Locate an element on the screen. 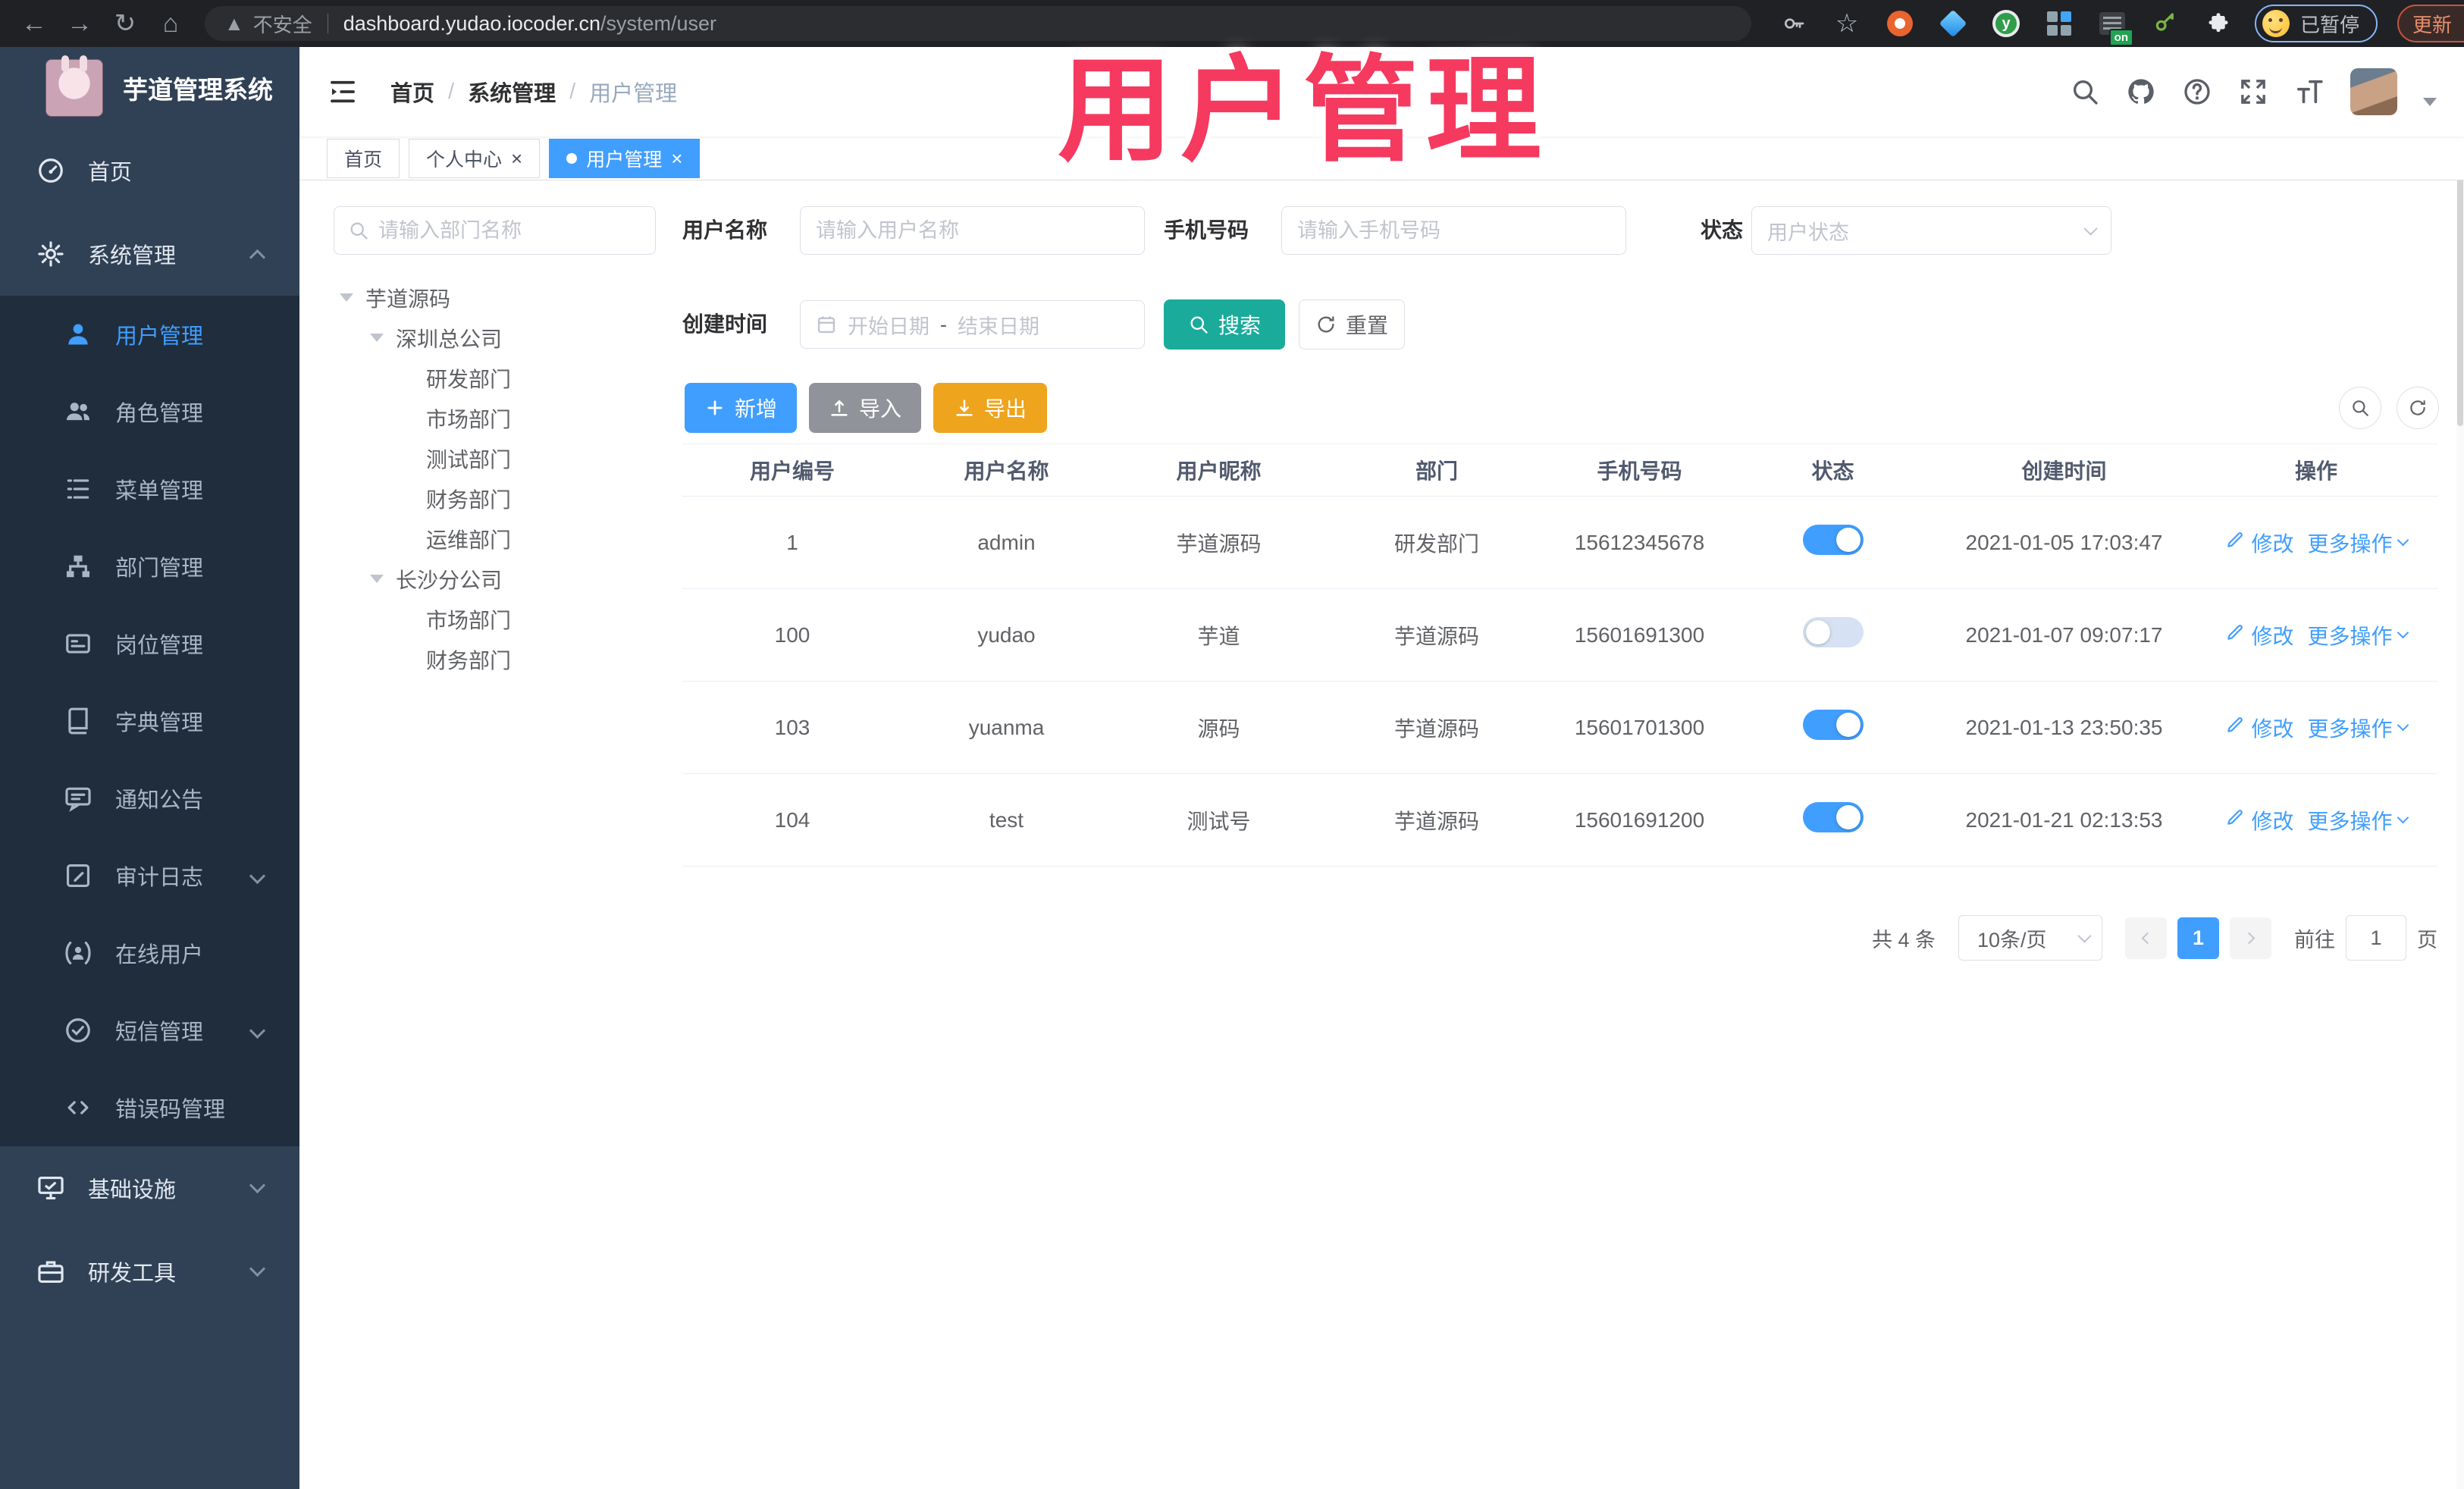 The image size is (2464, 1489). sidebar-item-label: 审计日志 is located at coordinates (160, 878).